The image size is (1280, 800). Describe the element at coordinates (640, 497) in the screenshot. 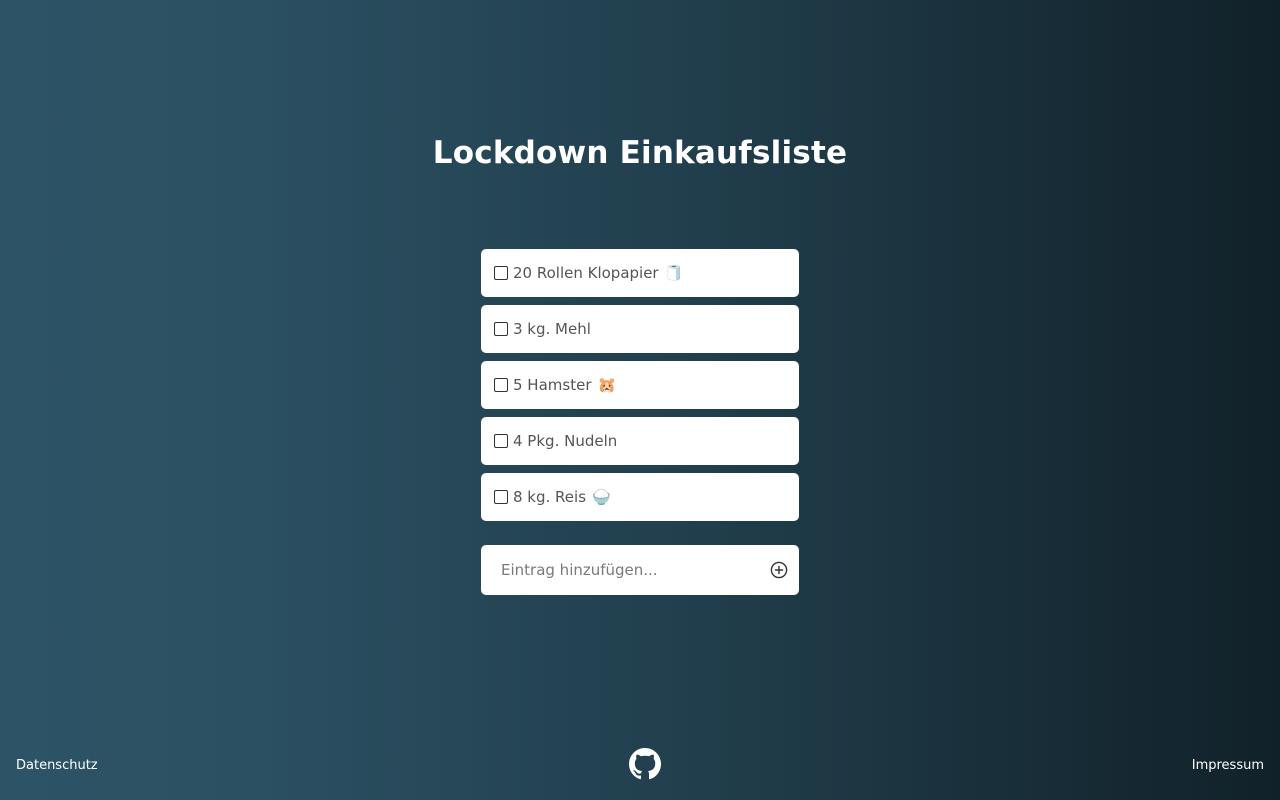

I see `list-item: 8 kg. Reis 🍚` at that location.